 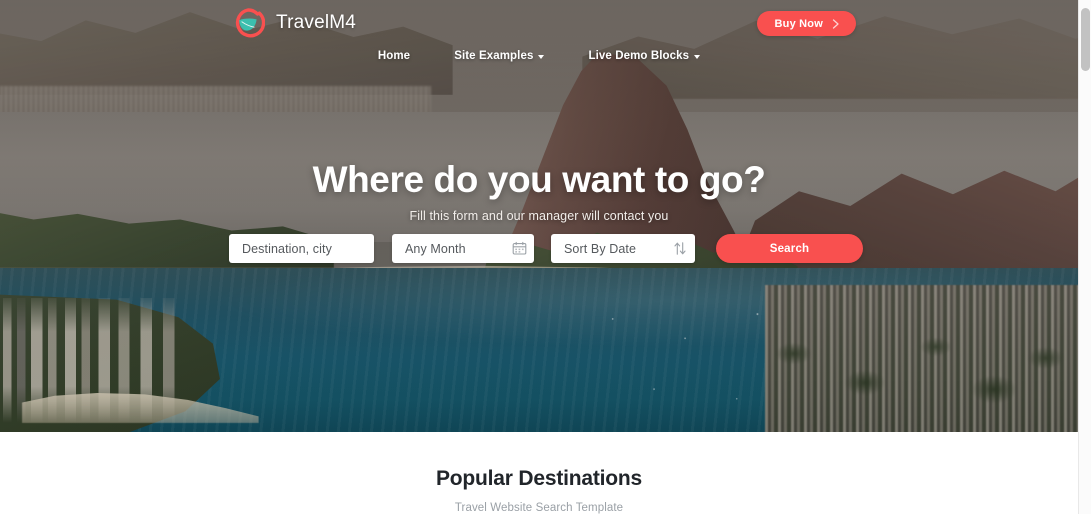 I want to click on sort-field: Sort By Date, so click(x=623, y=248).